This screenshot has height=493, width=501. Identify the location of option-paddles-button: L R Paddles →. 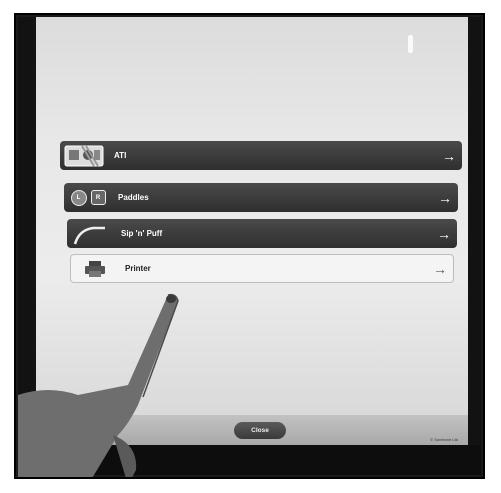
(261, 197).